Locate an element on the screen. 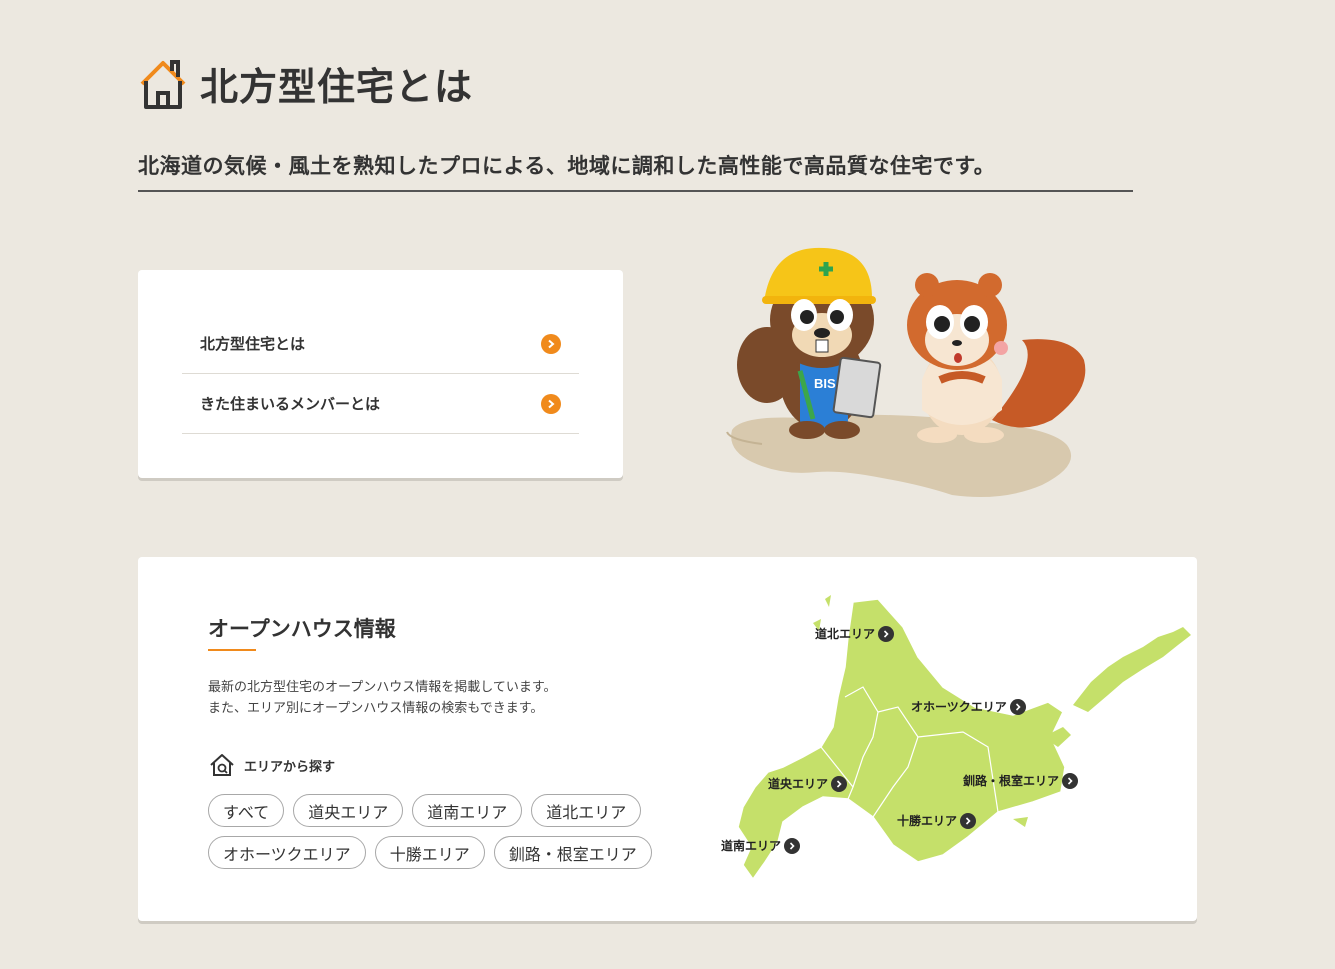 The width and height of the screenshot is (1335, 969). area-tag-tokachi: 十勝エリア is located at coordinates (429, 852).